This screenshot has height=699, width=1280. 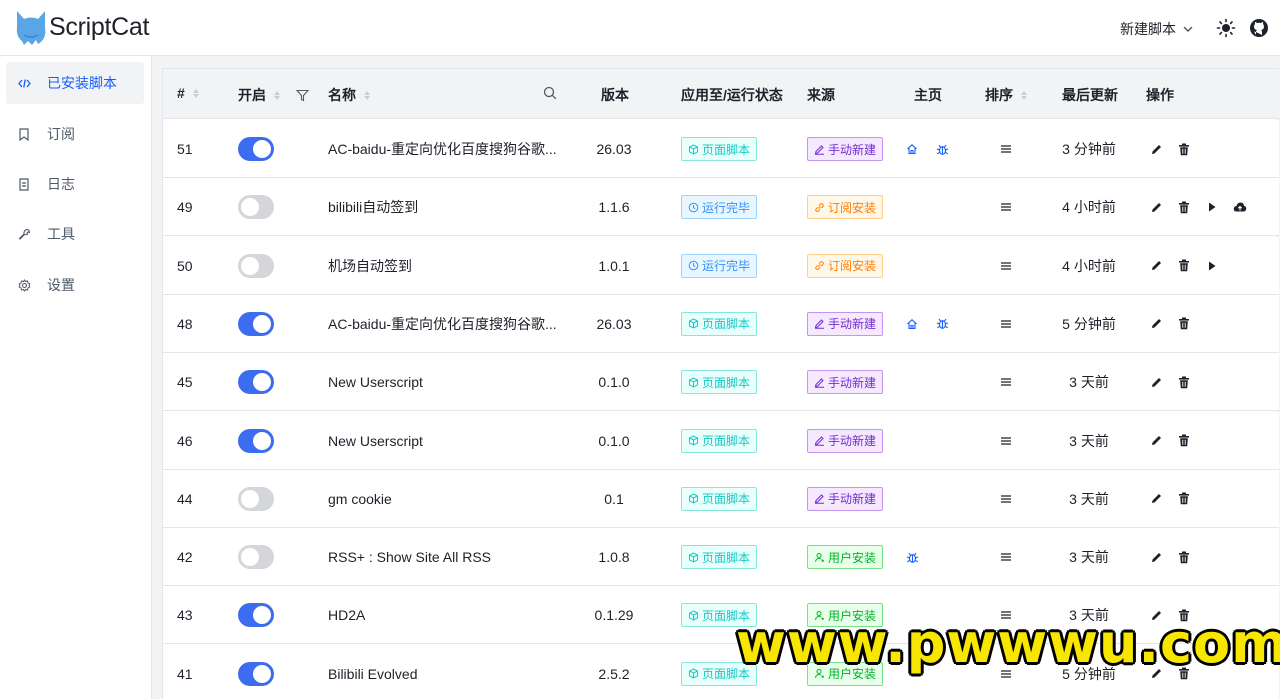 What do you see at coordinates (928, 95) in the screenshot?
I see `column-homepage: 主页` at bounding box center [928, 95].